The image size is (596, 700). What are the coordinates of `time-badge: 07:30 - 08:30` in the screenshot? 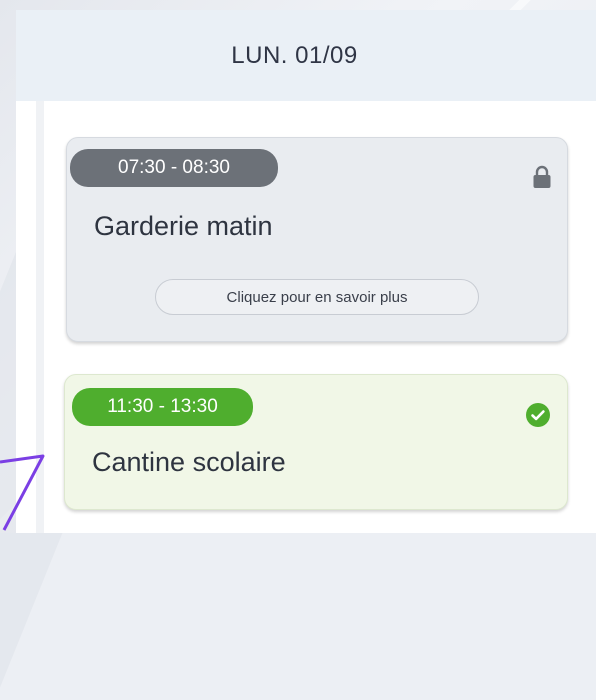 It's located at (174, 168).